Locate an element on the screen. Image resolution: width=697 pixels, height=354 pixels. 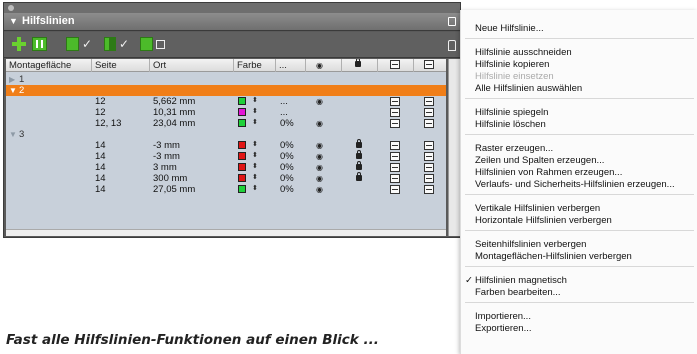
menu-item: Alle Hilfslinien auswählen is located at coordinates (528, 89).